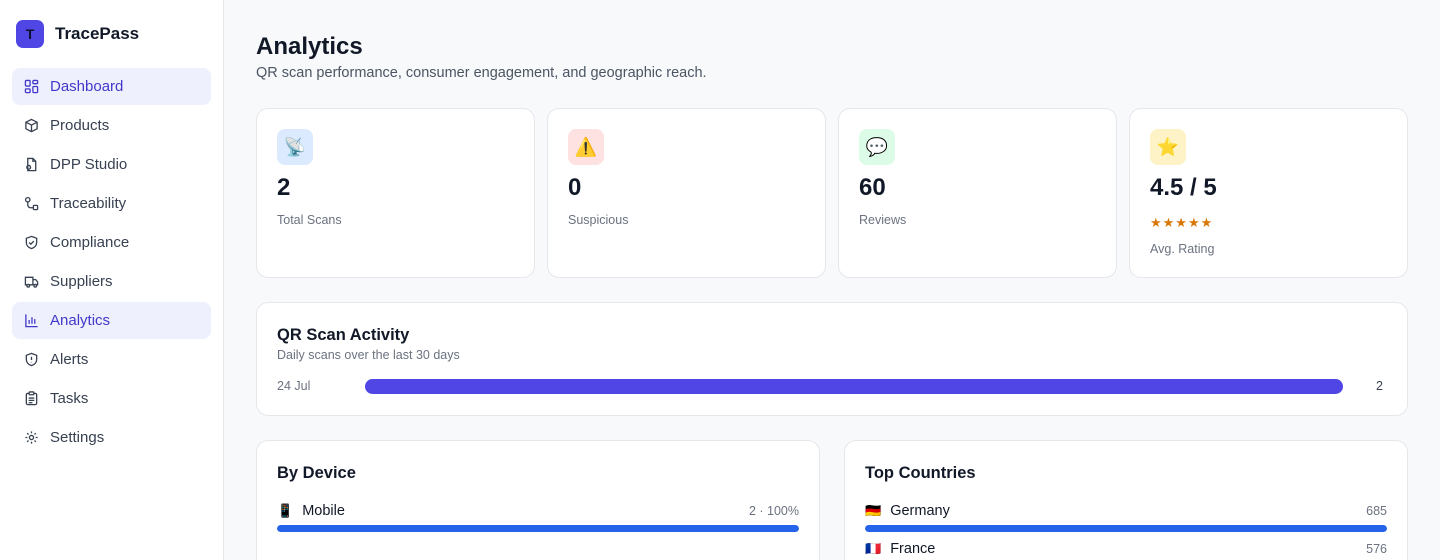 This screenshot has width=1440, height=560. I want to click on country-bar-track, so click(1126, 528).